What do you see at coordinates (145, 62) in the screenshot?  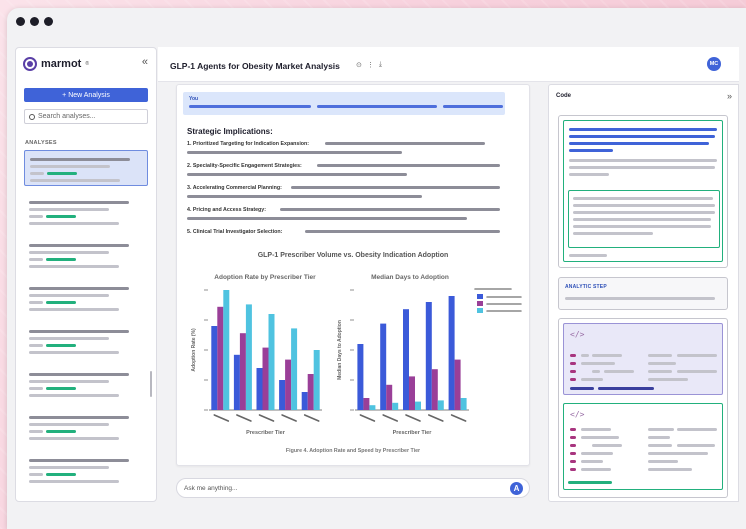 I see `collapse-sidebar-icon: «` at bounding box center [145, 62].